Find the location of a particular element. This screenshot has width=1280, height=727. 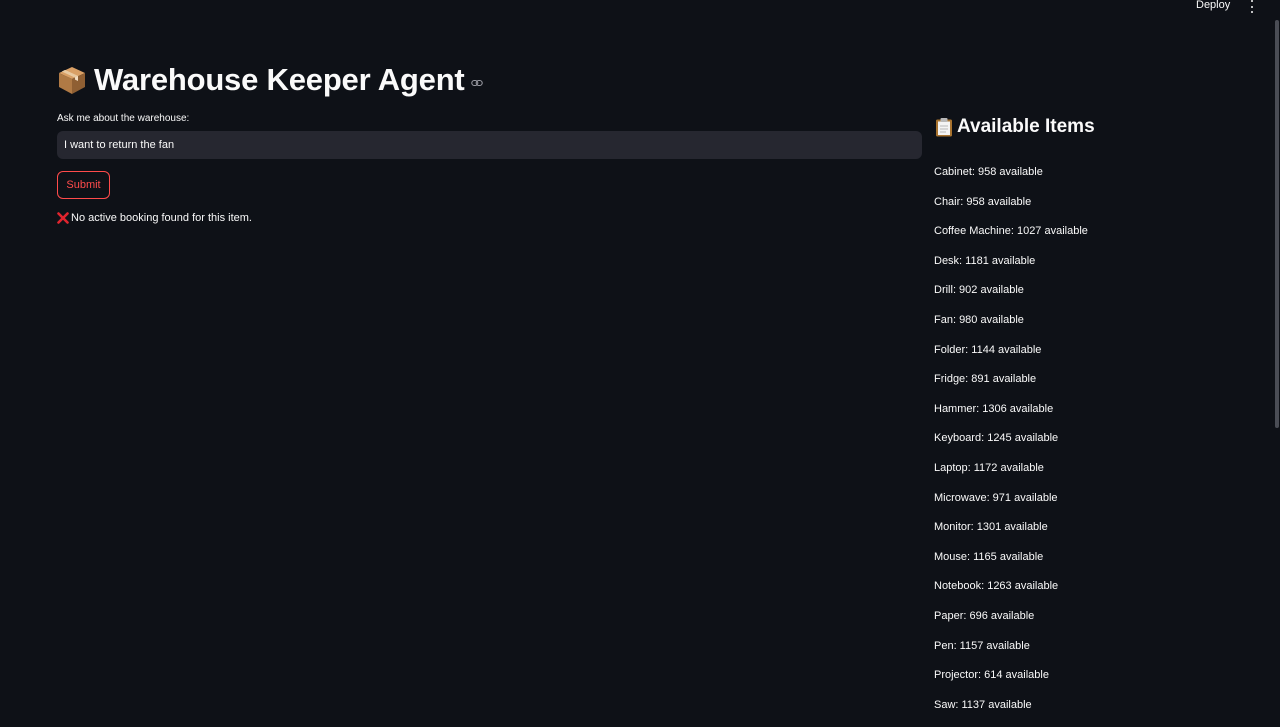

list-item: Paper: 696 available is located at coordinates (984, 615).